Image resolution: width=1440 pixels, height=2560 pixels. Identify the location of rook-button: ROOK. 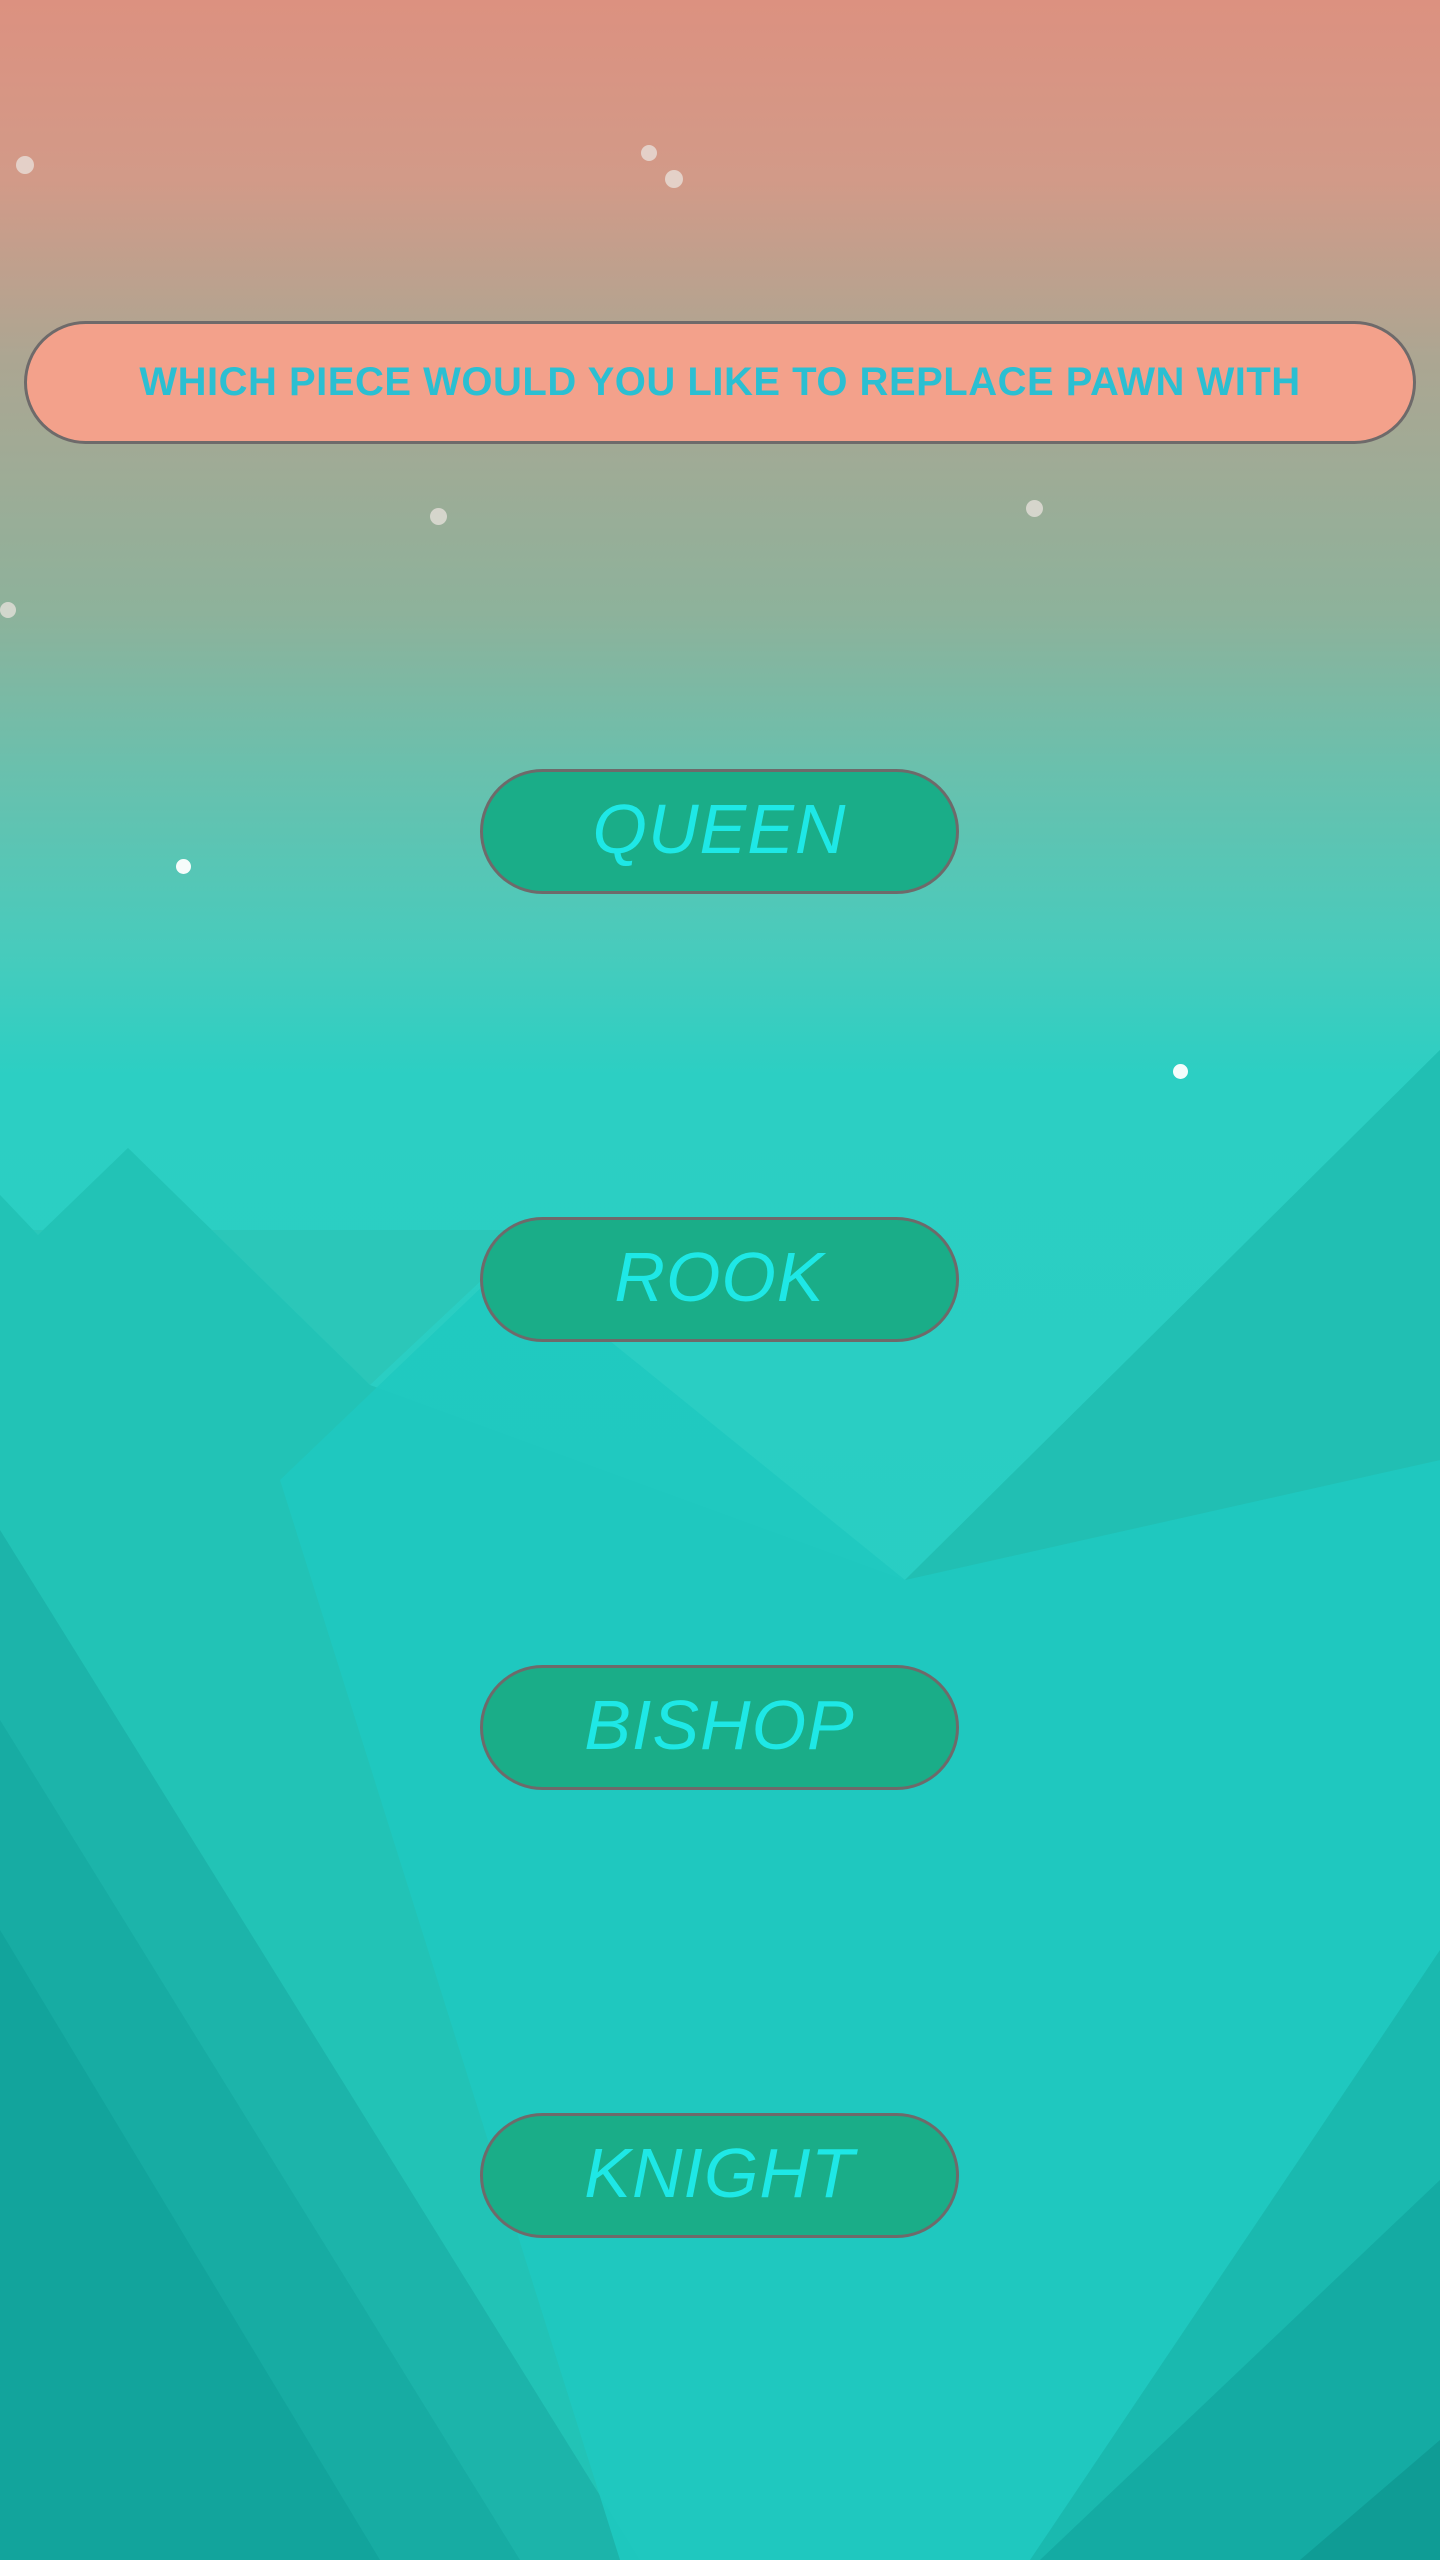
(719, 1279).